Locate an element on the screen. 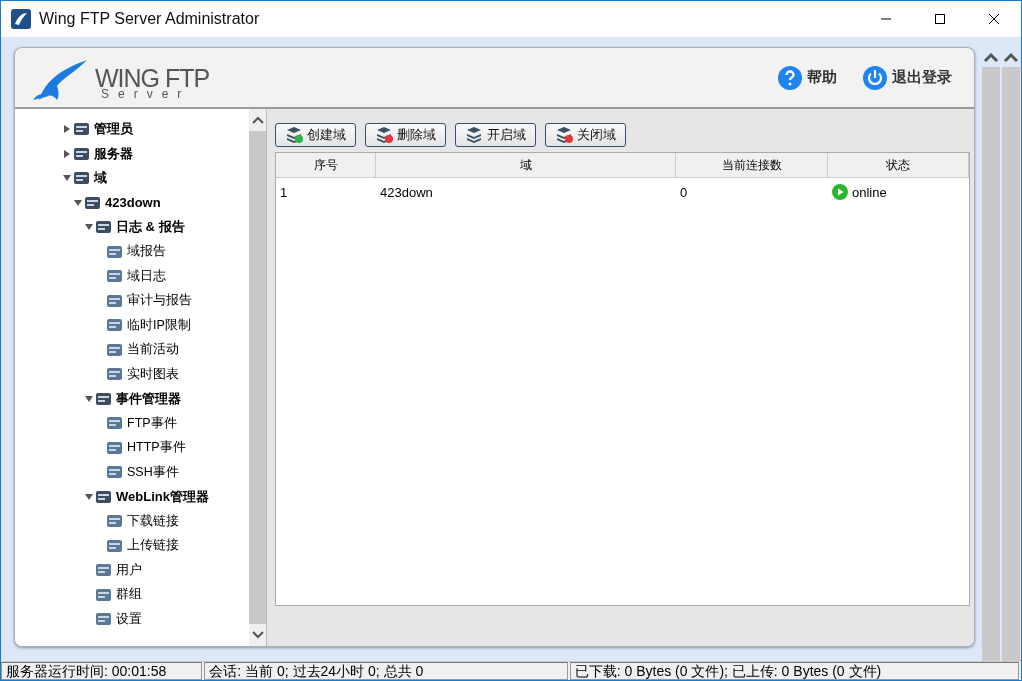 The image size is (1022, 681). tree-item: 当前活动 is located at coordinates (153, 350).